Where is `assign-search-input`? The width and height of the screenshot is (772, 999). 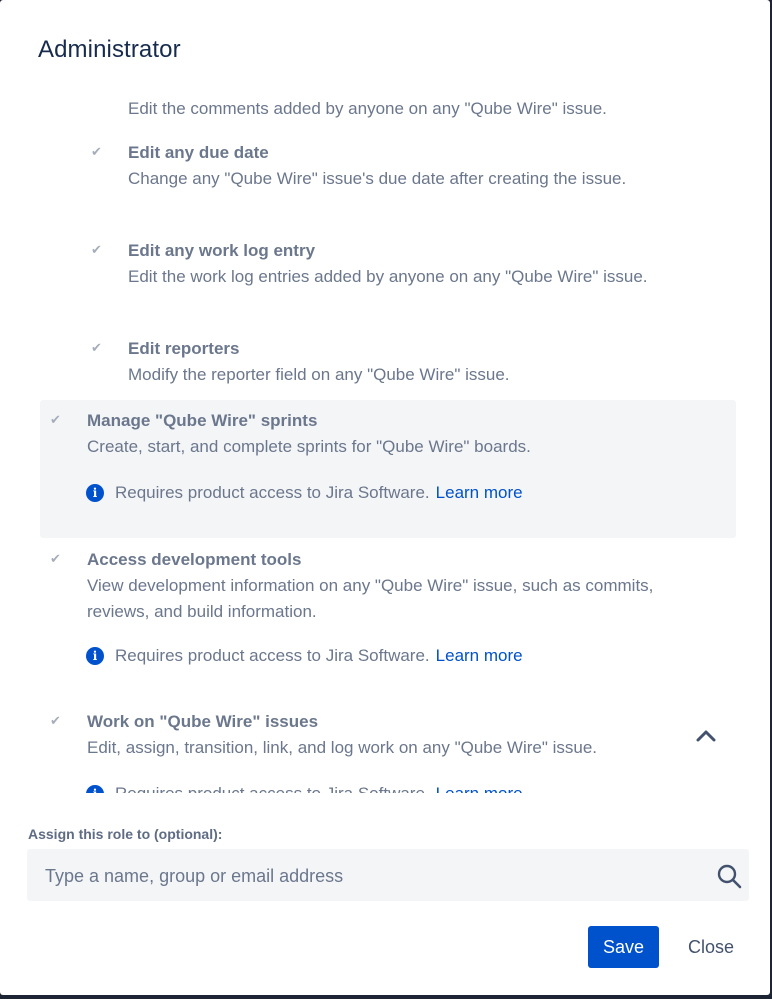
assign-search-input is located at coordinates (365, 876).